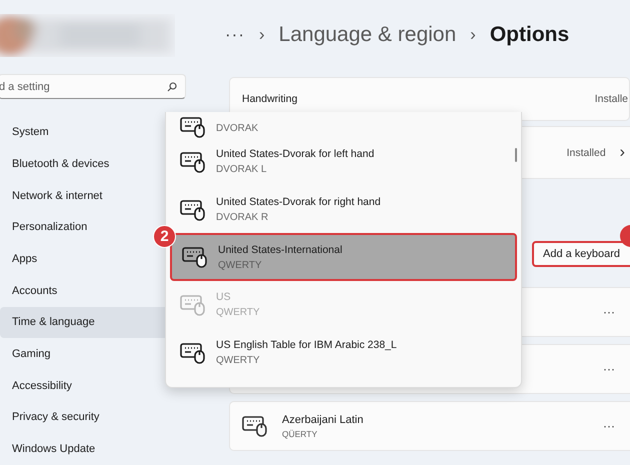 The height and width of the screenshot is (465, 630). Describe the element at coordinates (343, 257) in the screenshot. I see `keyboard-option: United States-International QWERTY` at that location.